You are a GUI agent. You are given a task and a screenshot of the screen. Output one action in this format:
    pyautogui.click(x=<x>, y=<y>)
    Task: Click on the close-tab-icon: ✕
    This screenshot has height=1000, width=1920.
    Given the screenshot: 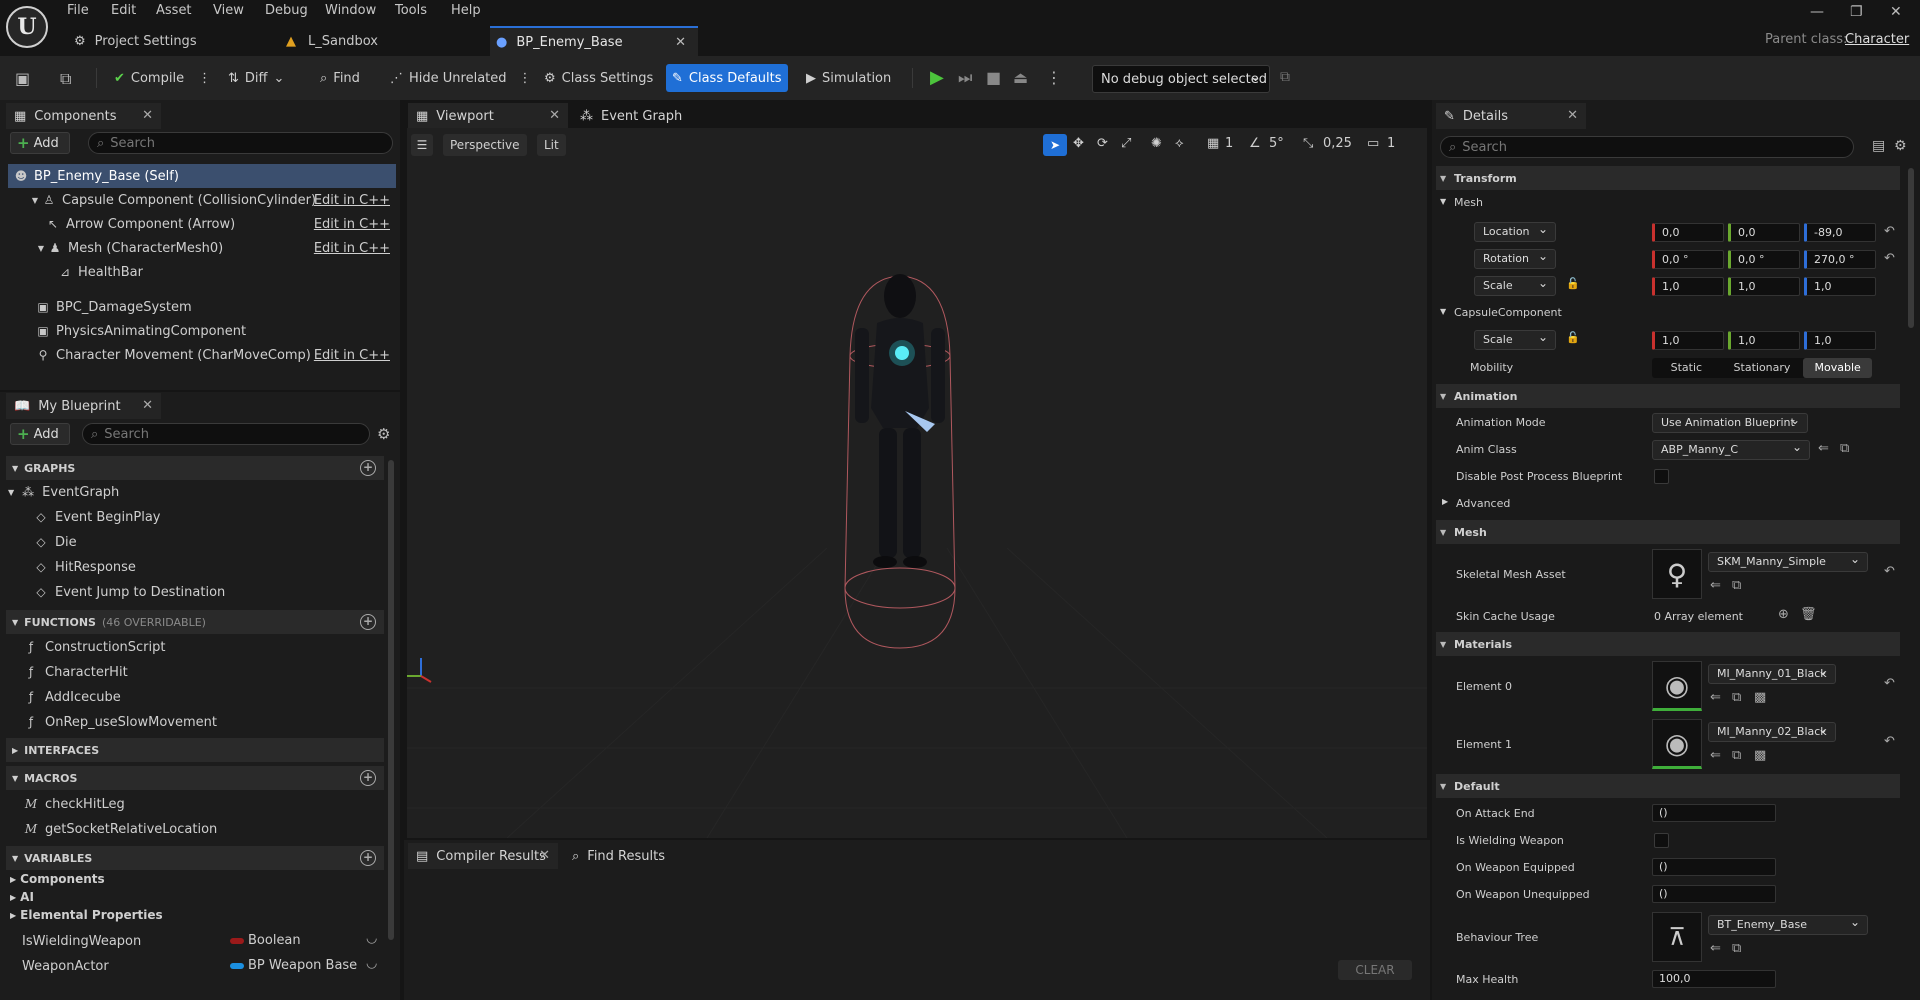 What is the action you would take?
    pyautogui.click(x=680, y=42)
    